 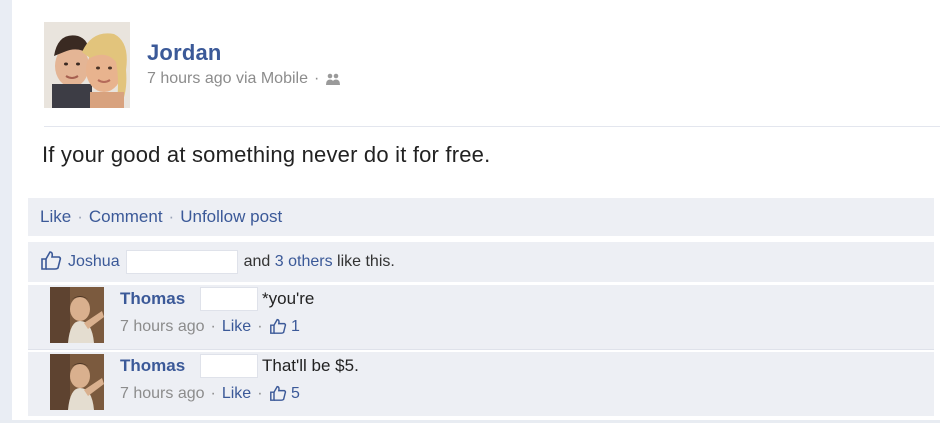 What do you see at coordinates (366, 261) in the screenshot?
I see `likes-suffix: like this.` at bounding box center [366, 261].